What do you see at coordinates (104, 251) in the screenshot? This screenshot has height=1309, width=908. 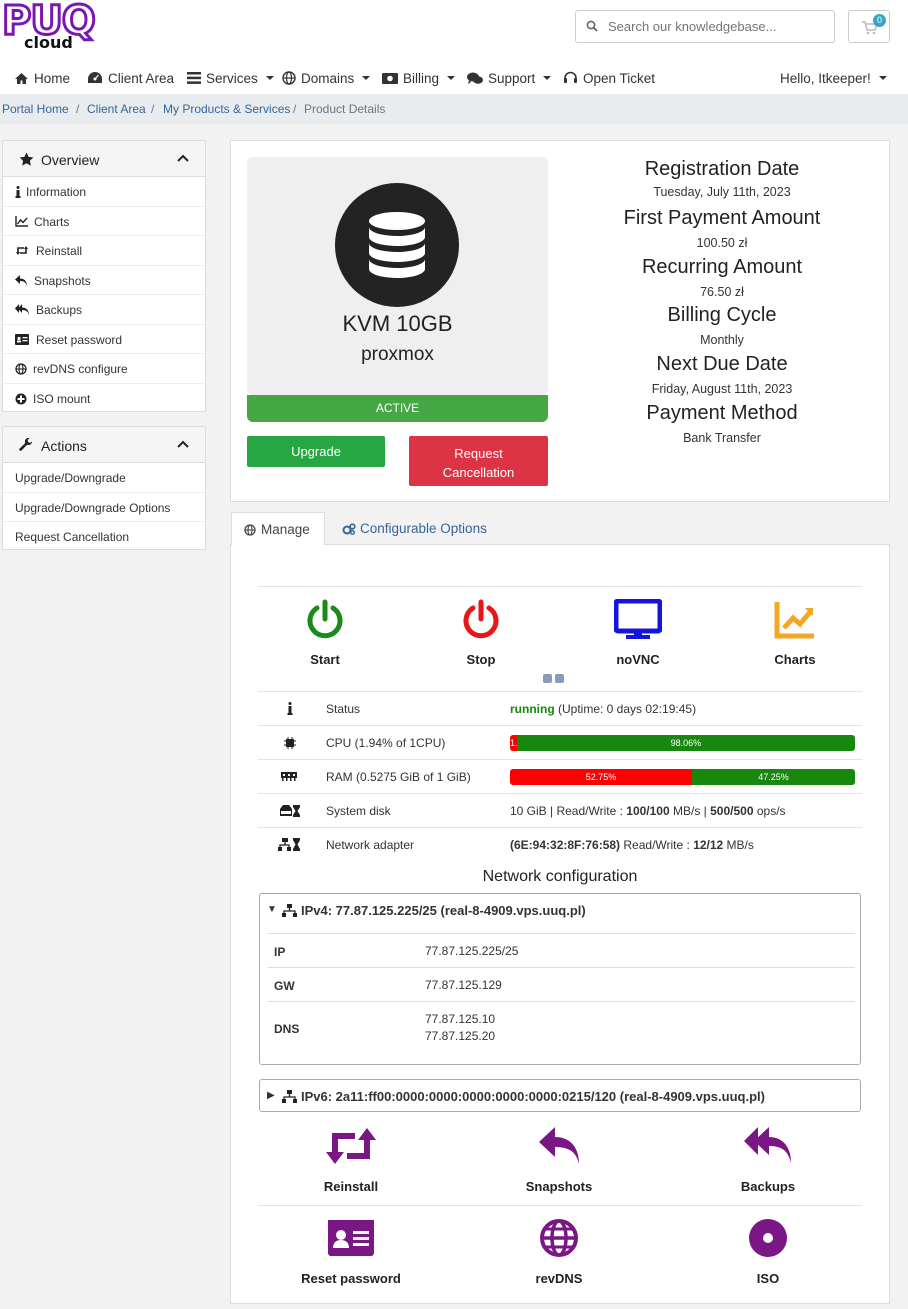 I see `sidebar-item-reinstall: Reinstall` at bounding box center [104, 251].